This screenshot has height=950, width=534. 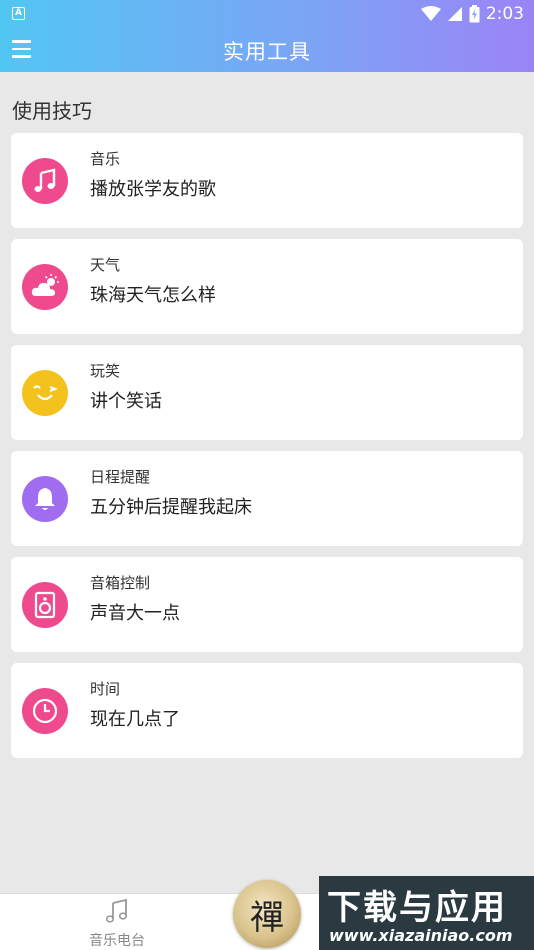 What do you see at coordinates (117, 941) in the screenshot?
I see `nav-item-label: 音乐电台` at bounding box center [117, 941].